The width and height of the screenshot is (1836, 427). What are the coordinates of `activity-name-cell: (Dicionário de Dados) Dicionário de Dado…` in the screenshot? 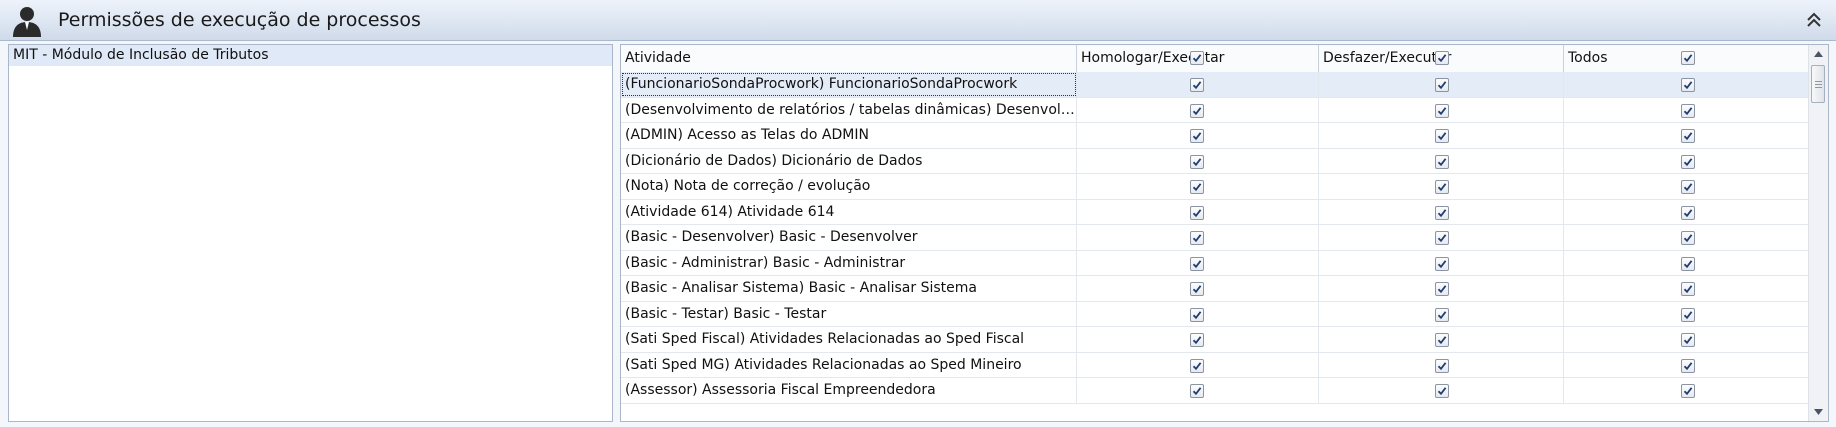 It's located at (849, 160).